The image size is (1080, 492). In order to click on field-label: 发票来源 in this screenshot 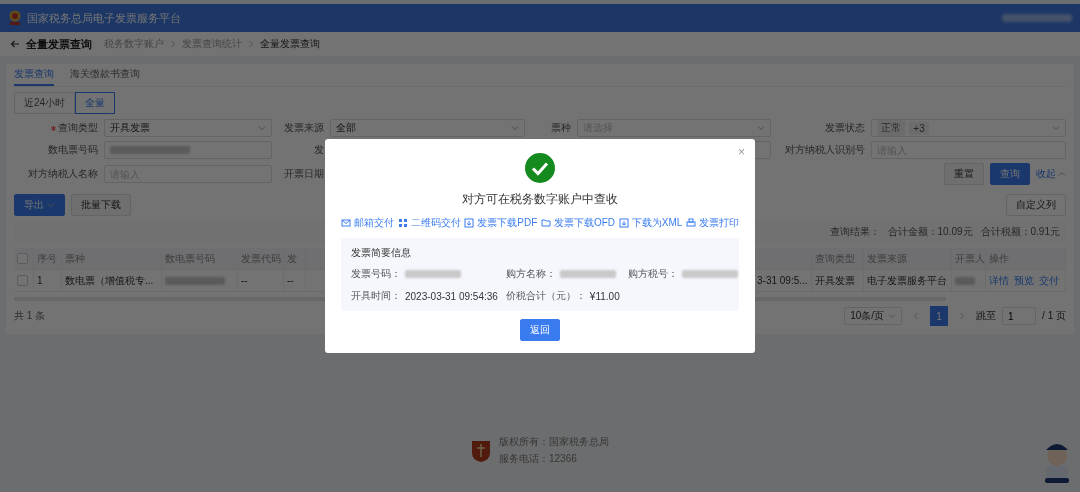, I will do `click(304, 128)`.